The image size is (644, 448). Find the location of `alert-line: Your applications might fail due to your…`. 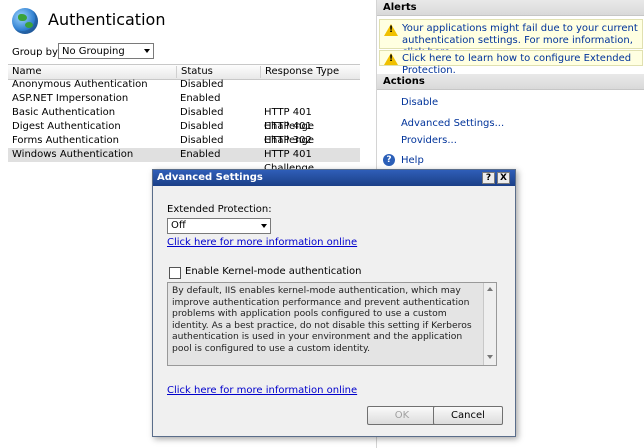

alert-line: Your applications might fail due to your… is located at coordinates (520, 28).